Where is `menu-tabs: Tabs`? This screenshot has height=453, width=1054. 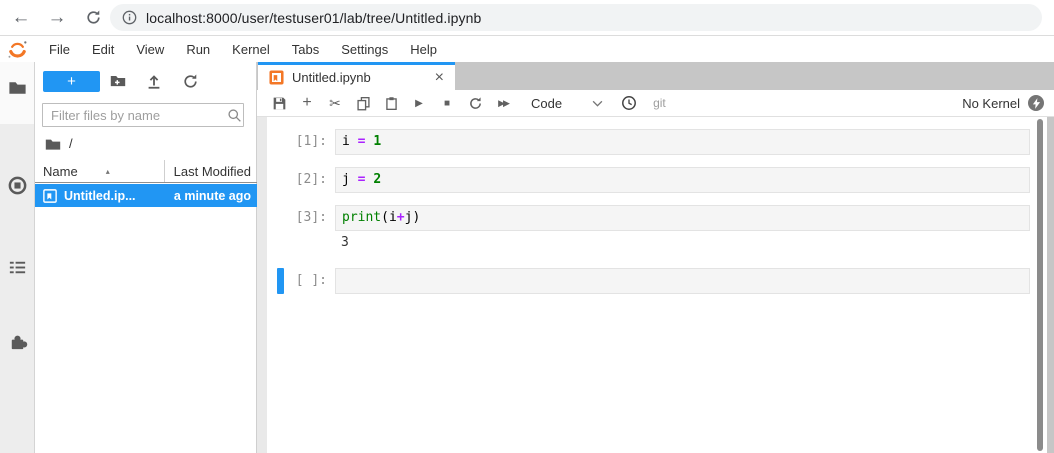 menu-tabs: Tabs is located at coordinates (305, 49).